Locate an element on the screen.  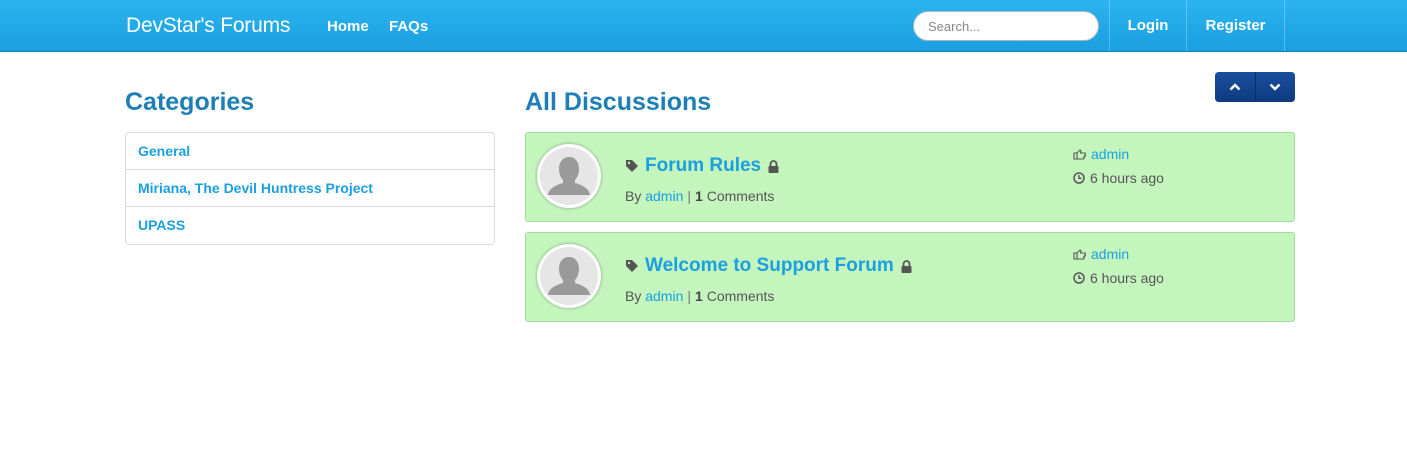
sort-up-button is located at coordinates (1235, 87).